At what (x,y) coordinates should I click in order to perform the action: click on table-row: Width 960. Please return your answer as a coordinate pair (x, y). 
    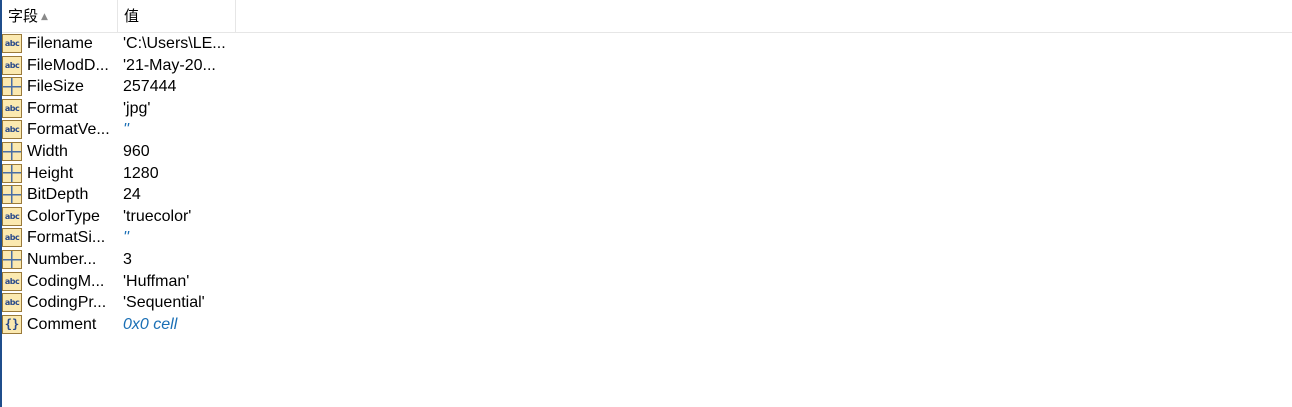
    Looking at the image, I should click on (122, 152).